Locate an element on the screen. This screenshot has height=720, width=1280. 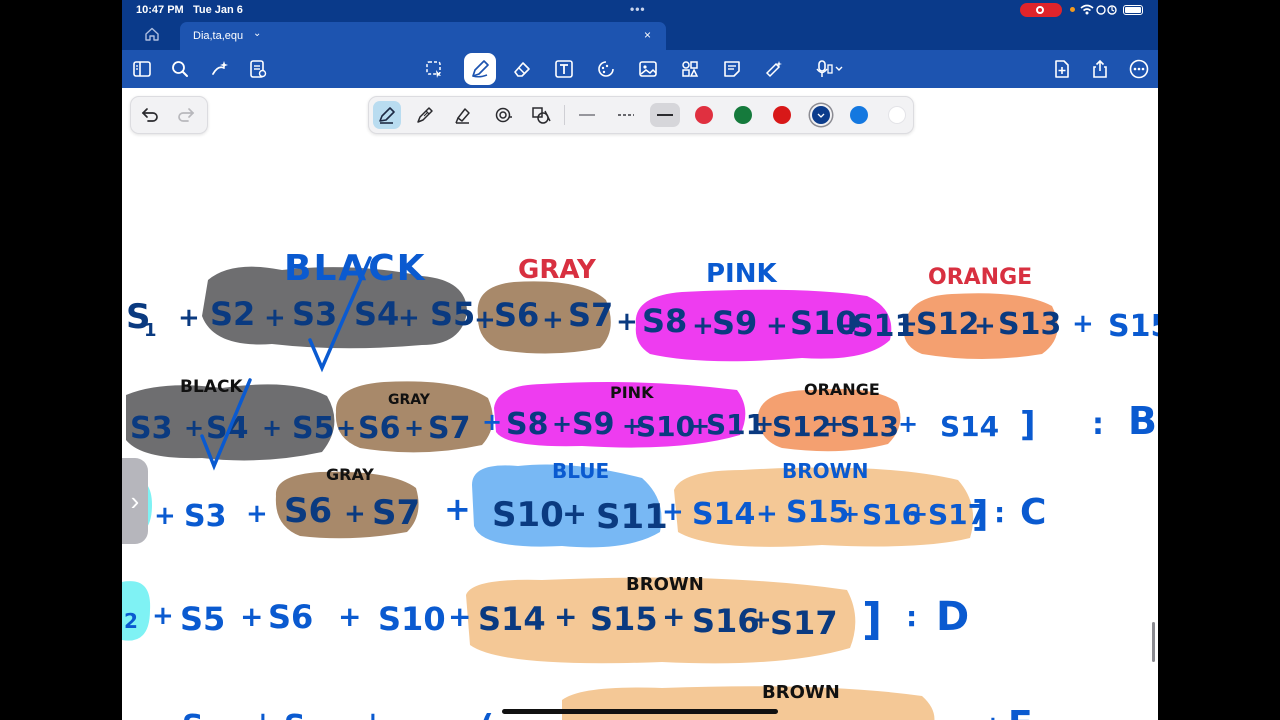
svg-text: S9 is located at coordinates (734, 323).